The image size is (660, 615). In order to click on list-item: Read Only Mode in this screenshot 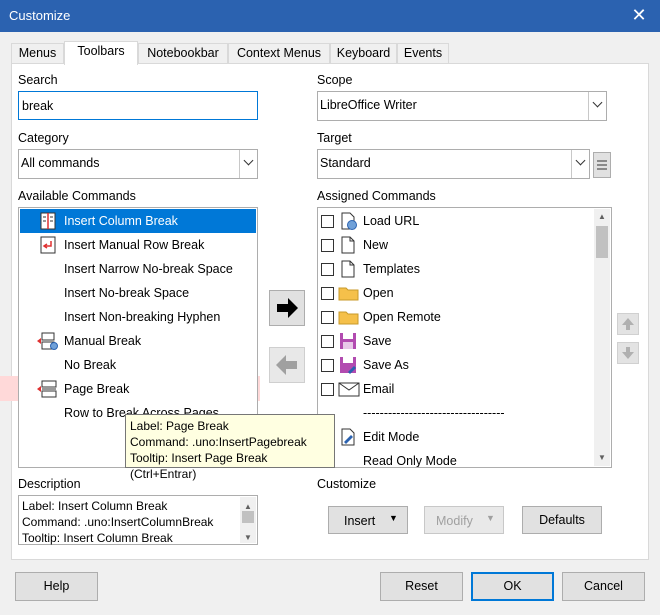, I will do `click(456, 458)`.